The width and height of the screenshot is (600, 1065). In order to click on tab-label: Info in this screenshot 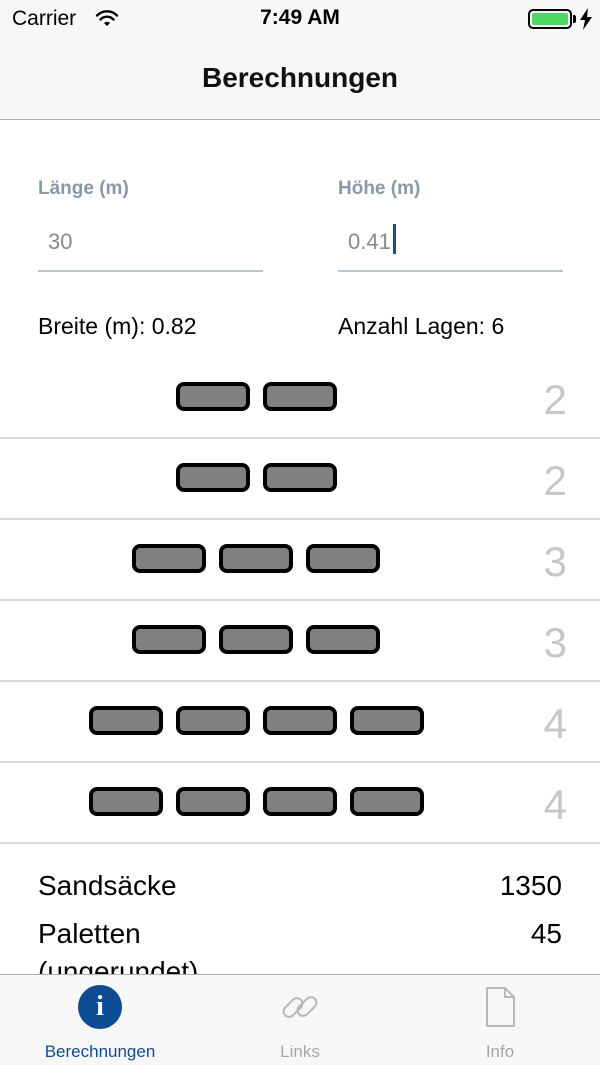, I will do `click(500, 1051)`.